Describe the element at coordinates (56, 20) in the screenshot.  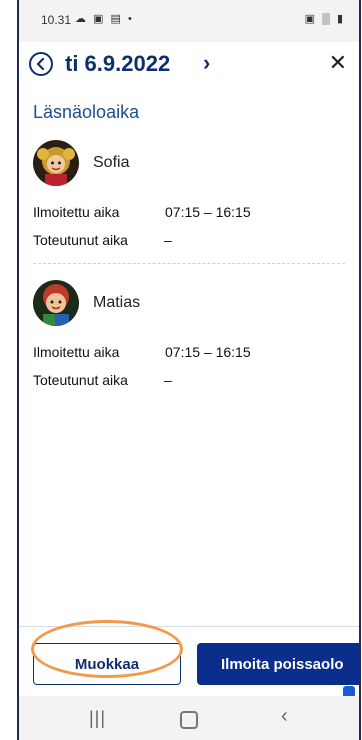
I see `status-time: 10.31` at that location.